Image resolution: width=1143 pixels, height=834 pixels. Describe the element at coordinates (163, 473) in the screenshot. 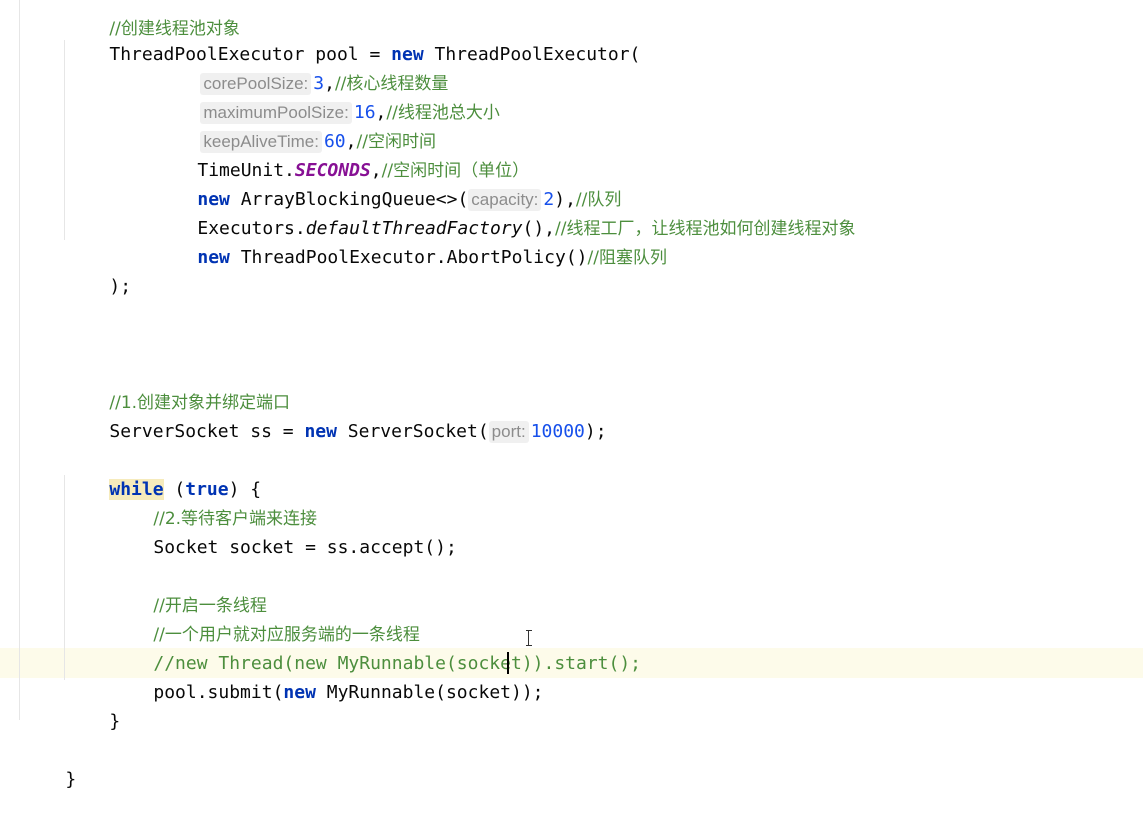

I see `code-line: while (true) {` at that location.